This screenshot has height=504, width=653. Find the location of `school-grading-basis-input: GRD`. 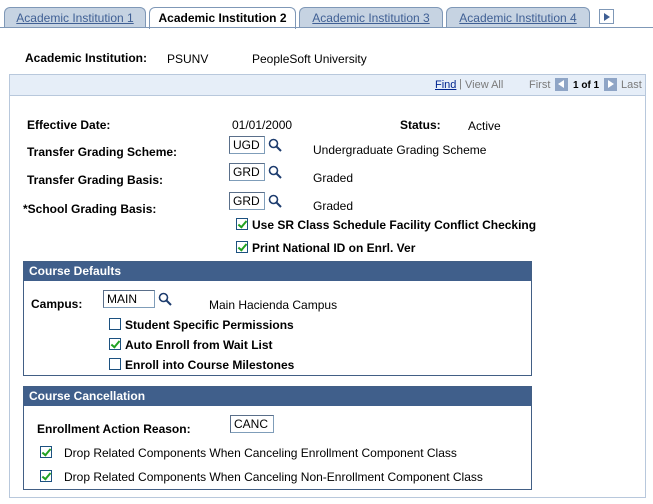

school-grading-basis-input: GRD is located at coordinates (247, 201).